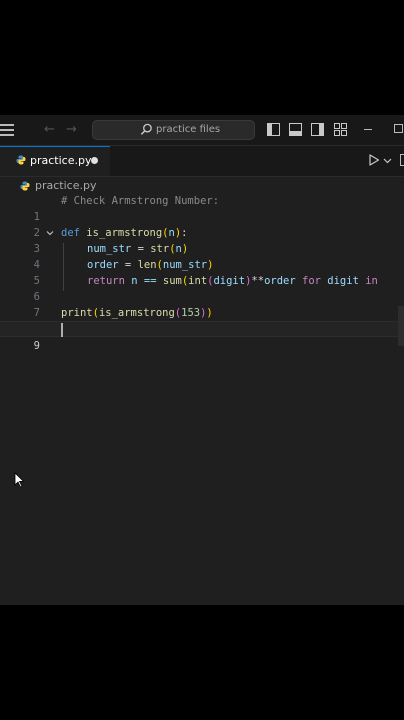 The image size is (404, 720). Describe the element at coordinates (273, 129) in the screenshot. I see `toggle-sidebar-icon` at that location.